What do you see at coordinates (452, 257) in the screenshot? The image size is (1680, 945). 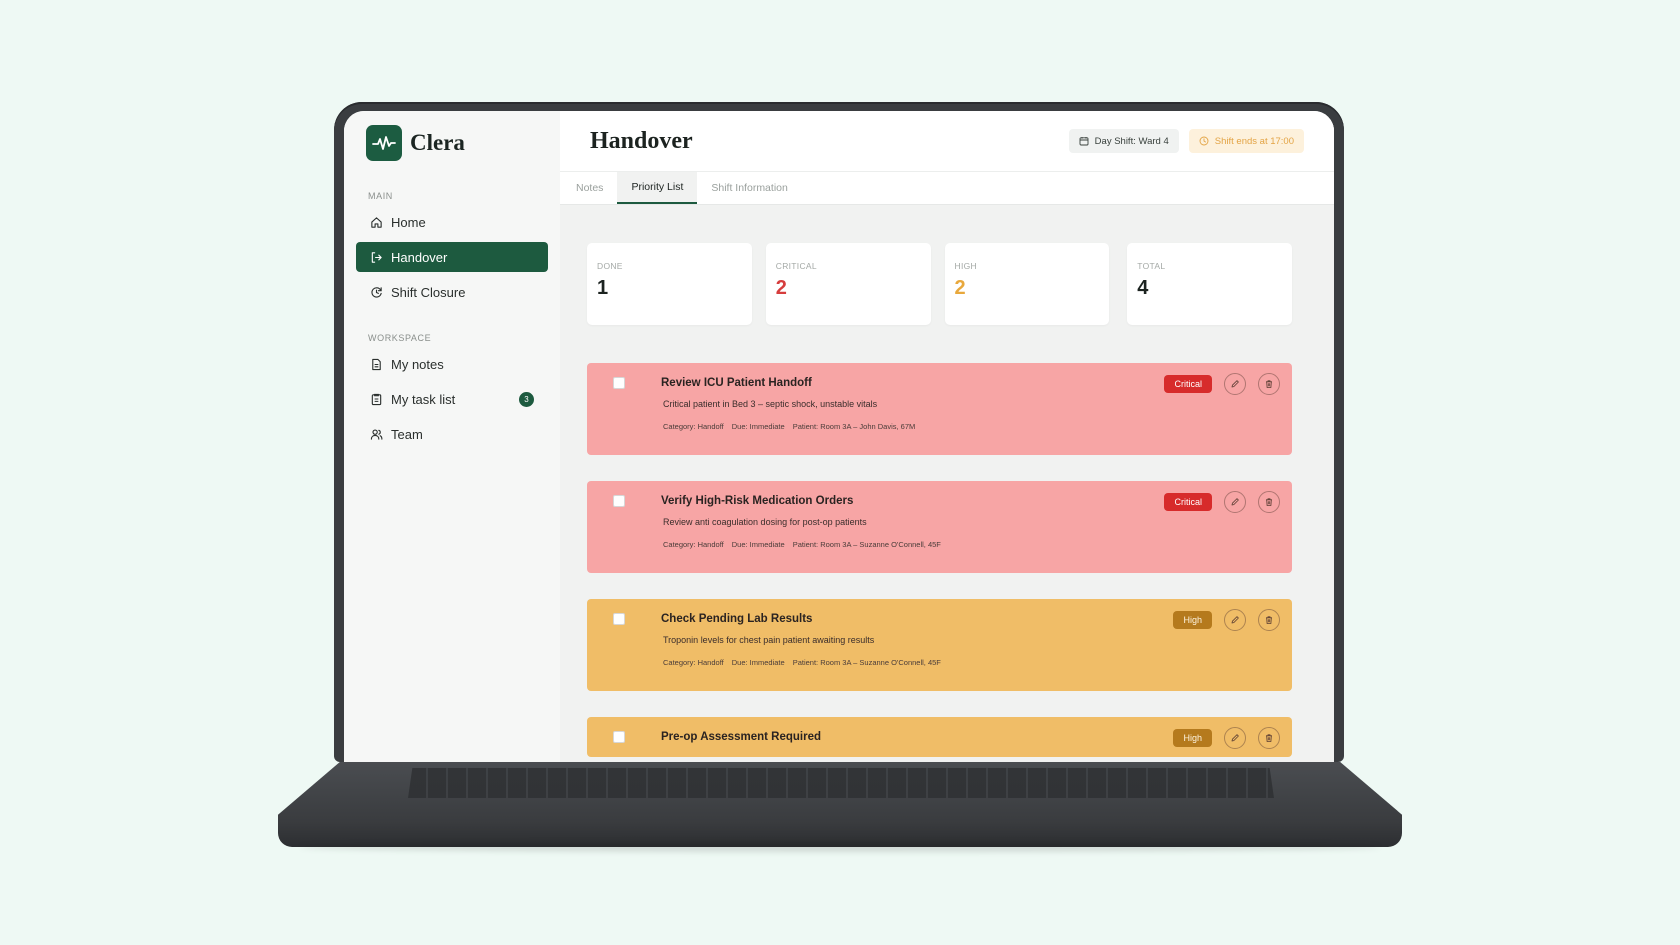 I see `sidebar-item-handover: Handover` at bounding box center [452, 257].